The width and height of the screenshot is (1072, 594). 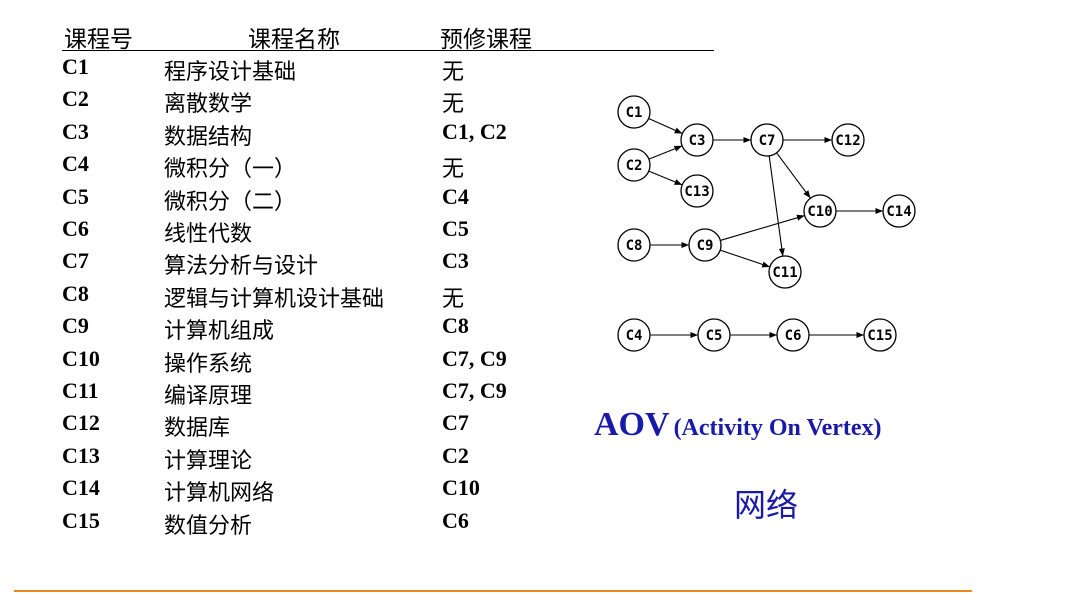 What do you see at coordinates (81, 423) in the screenshot?
I see `course-id: C12` at bounding box center [81, 423].